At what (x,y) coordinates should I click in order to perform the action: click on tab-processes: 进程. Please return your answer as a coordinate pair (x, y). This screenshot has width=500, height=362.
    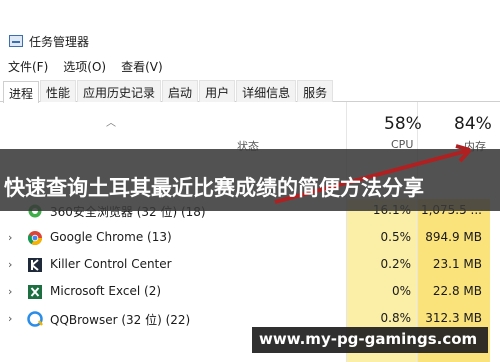
    Looking at the image, I should click on (21, 92).